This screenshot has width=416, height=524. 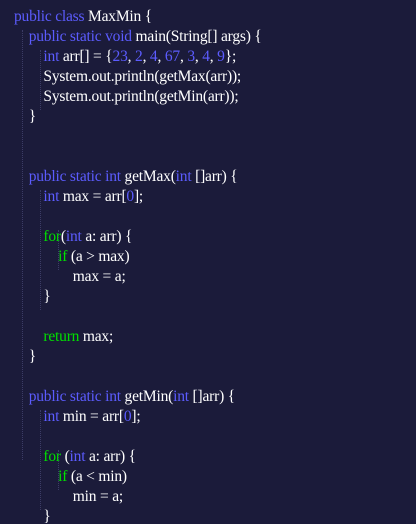 What do you see at coordinates (230, 56) in the screenshot?
I see `code-text: };` at bounding box center [230, 56].